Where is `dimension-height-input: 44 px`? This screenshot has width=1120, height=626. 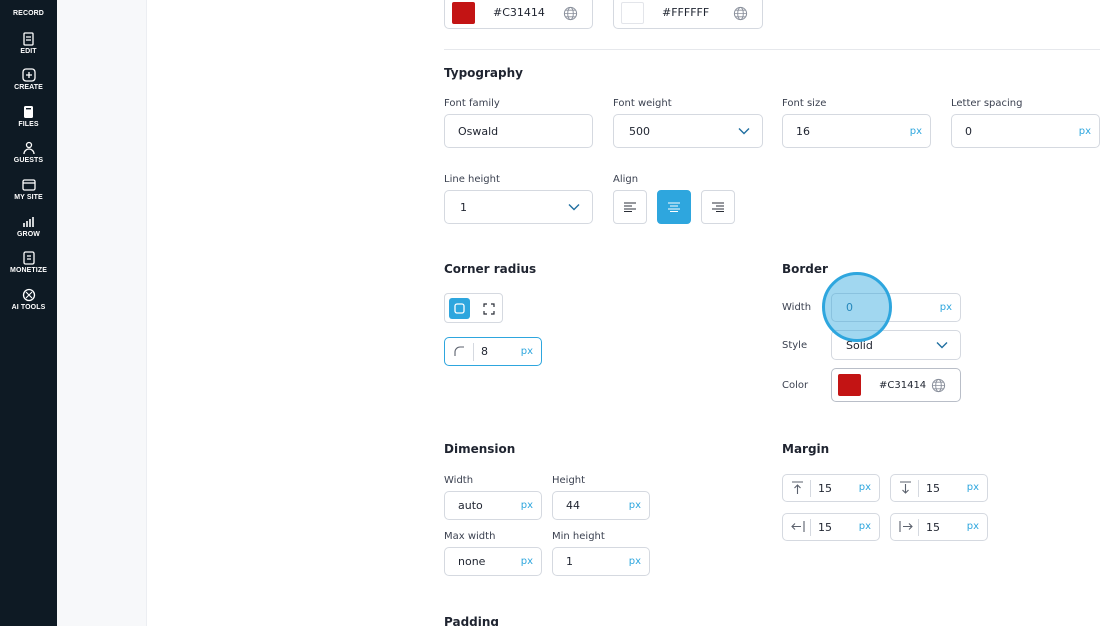 dimension-height-input: 44 px is located at coordinates (601, 505).